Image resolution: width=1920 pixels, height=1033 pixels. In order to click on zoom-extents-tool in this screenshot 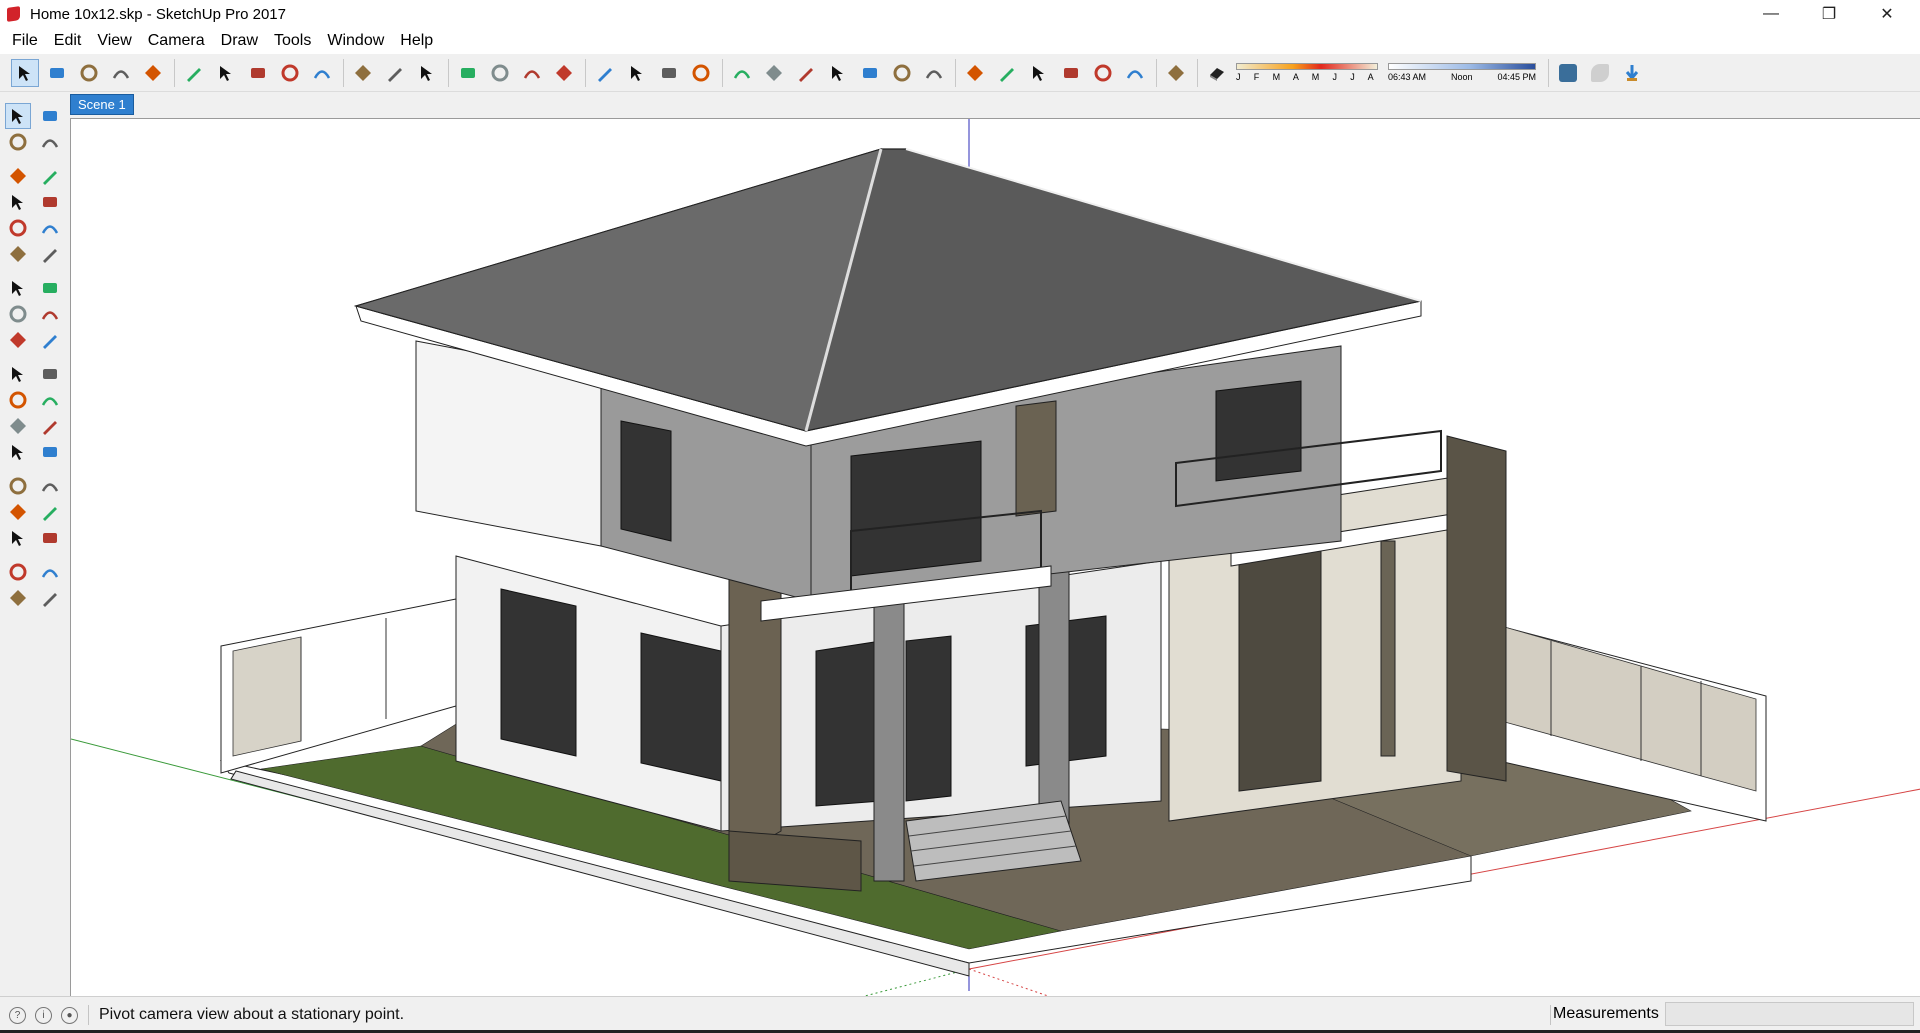, I will do `click(18, 538)`.